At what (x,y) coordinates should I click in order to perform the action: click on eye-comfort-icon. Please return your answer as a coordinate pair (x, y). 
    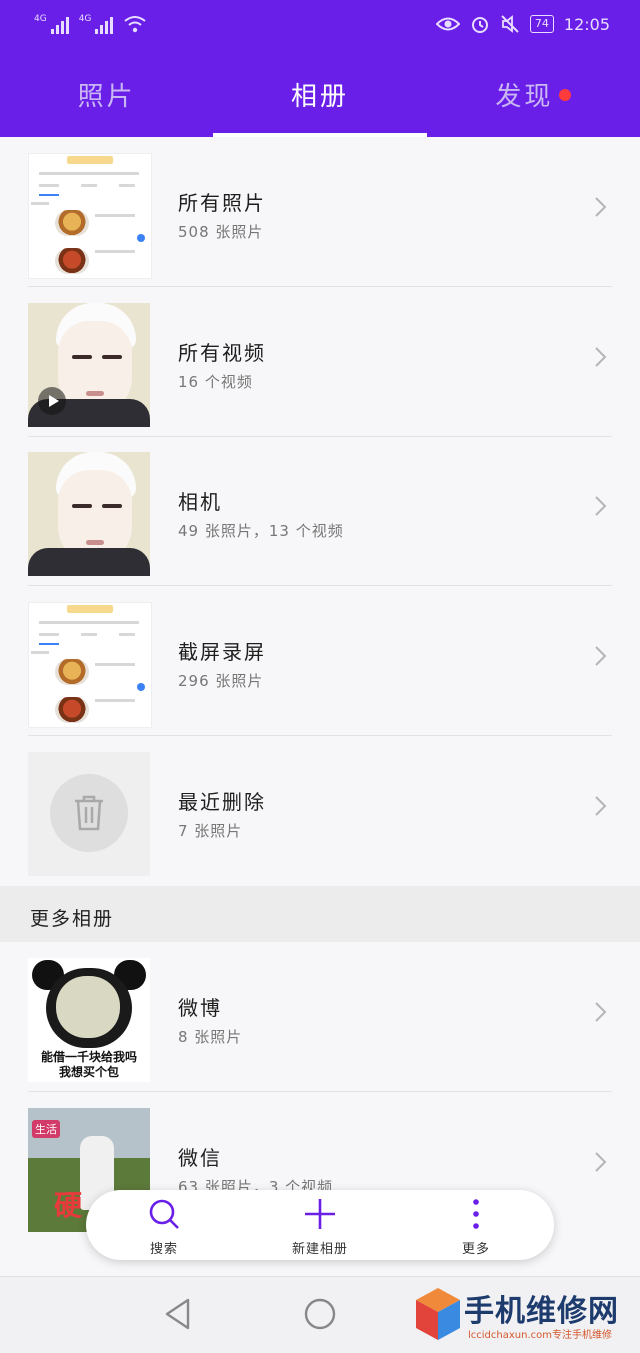
    Looking at the image, I should click on (447, 24).